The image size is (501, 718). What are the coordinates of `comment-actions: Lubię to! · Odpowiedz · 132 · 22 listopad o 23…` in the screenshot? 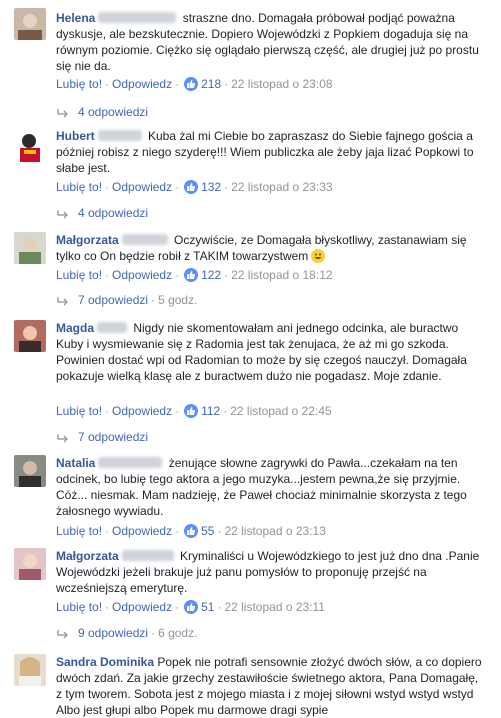 It's located at (194, 187).